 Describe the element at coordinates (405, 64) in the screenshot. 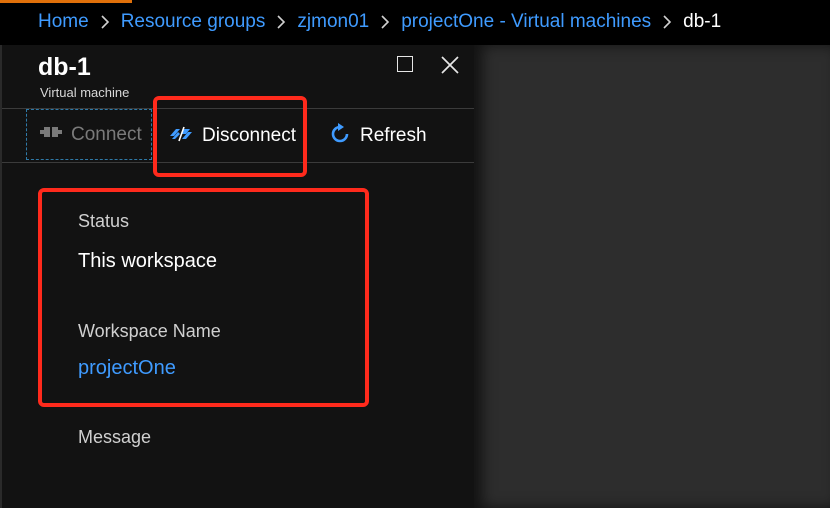

I see `maximize-icon` at that location.